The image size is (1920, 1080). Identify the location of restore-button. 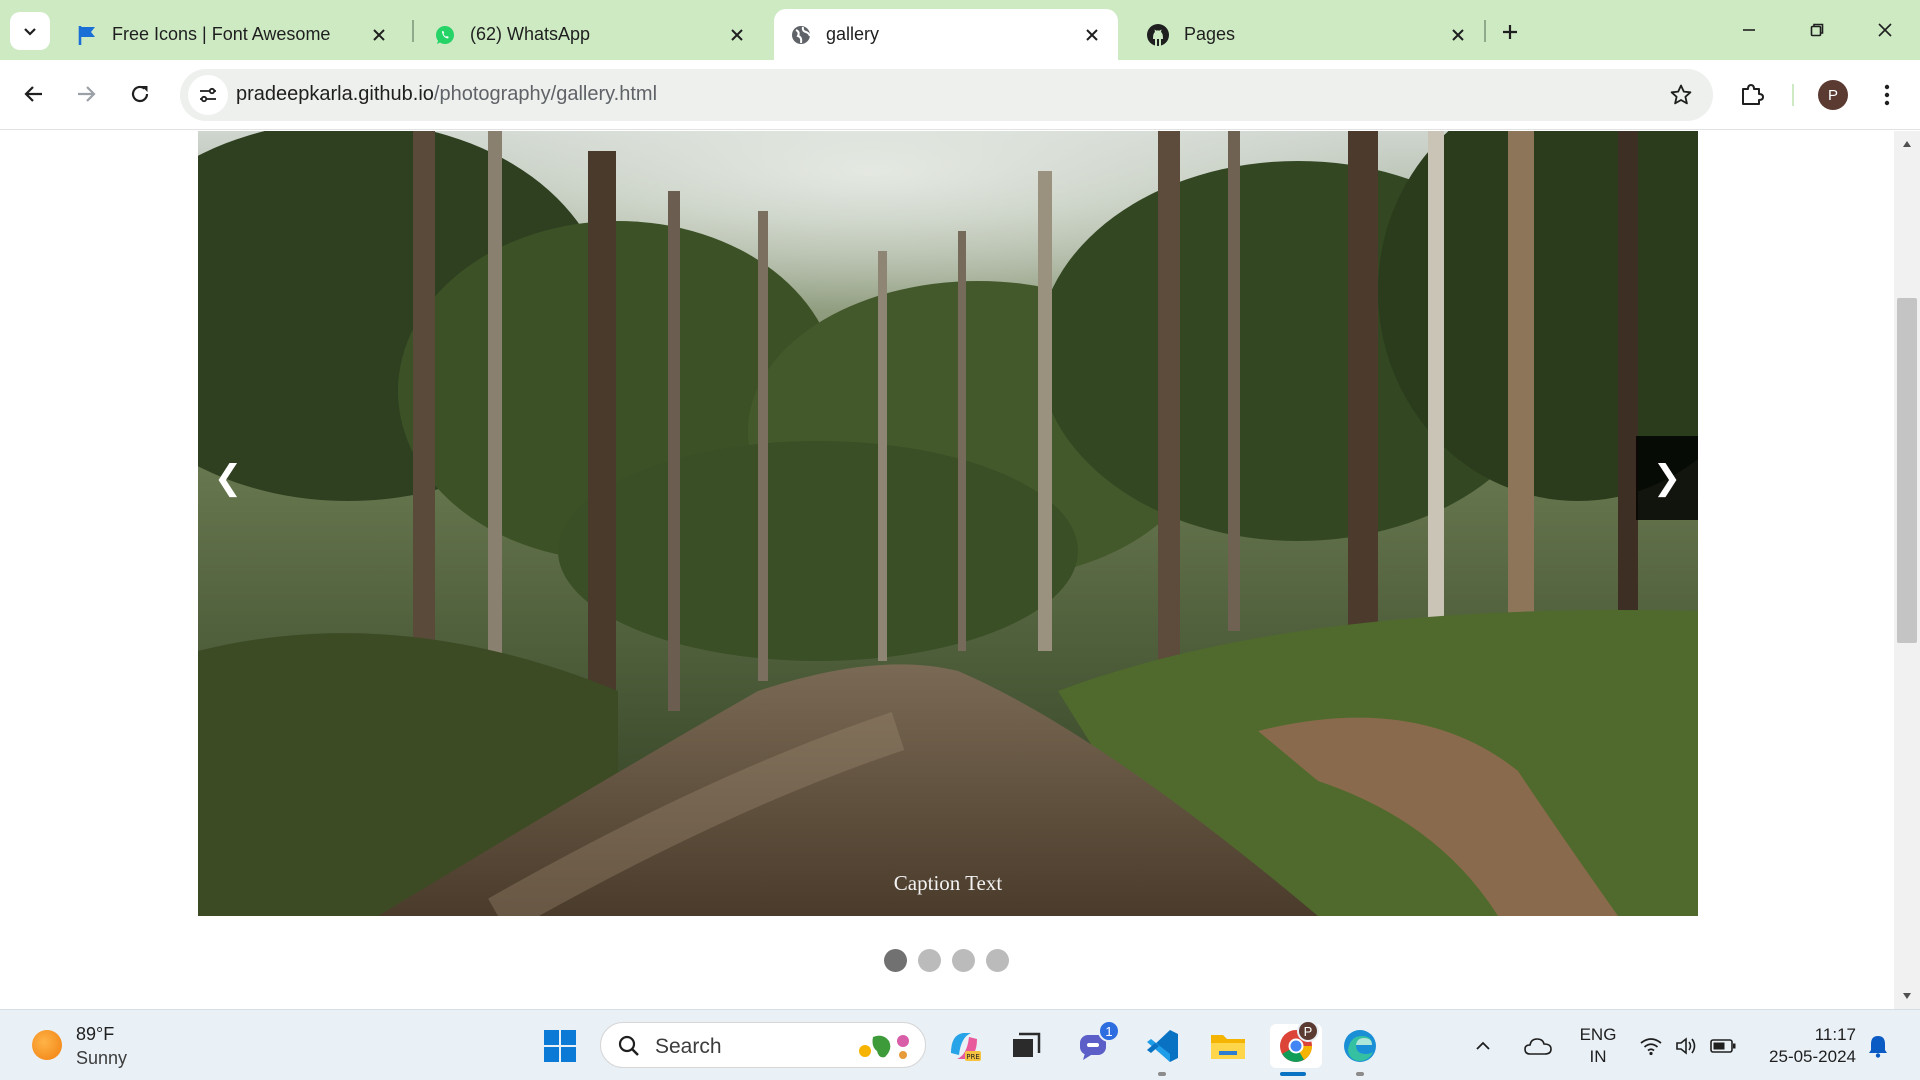
(1817, 30).